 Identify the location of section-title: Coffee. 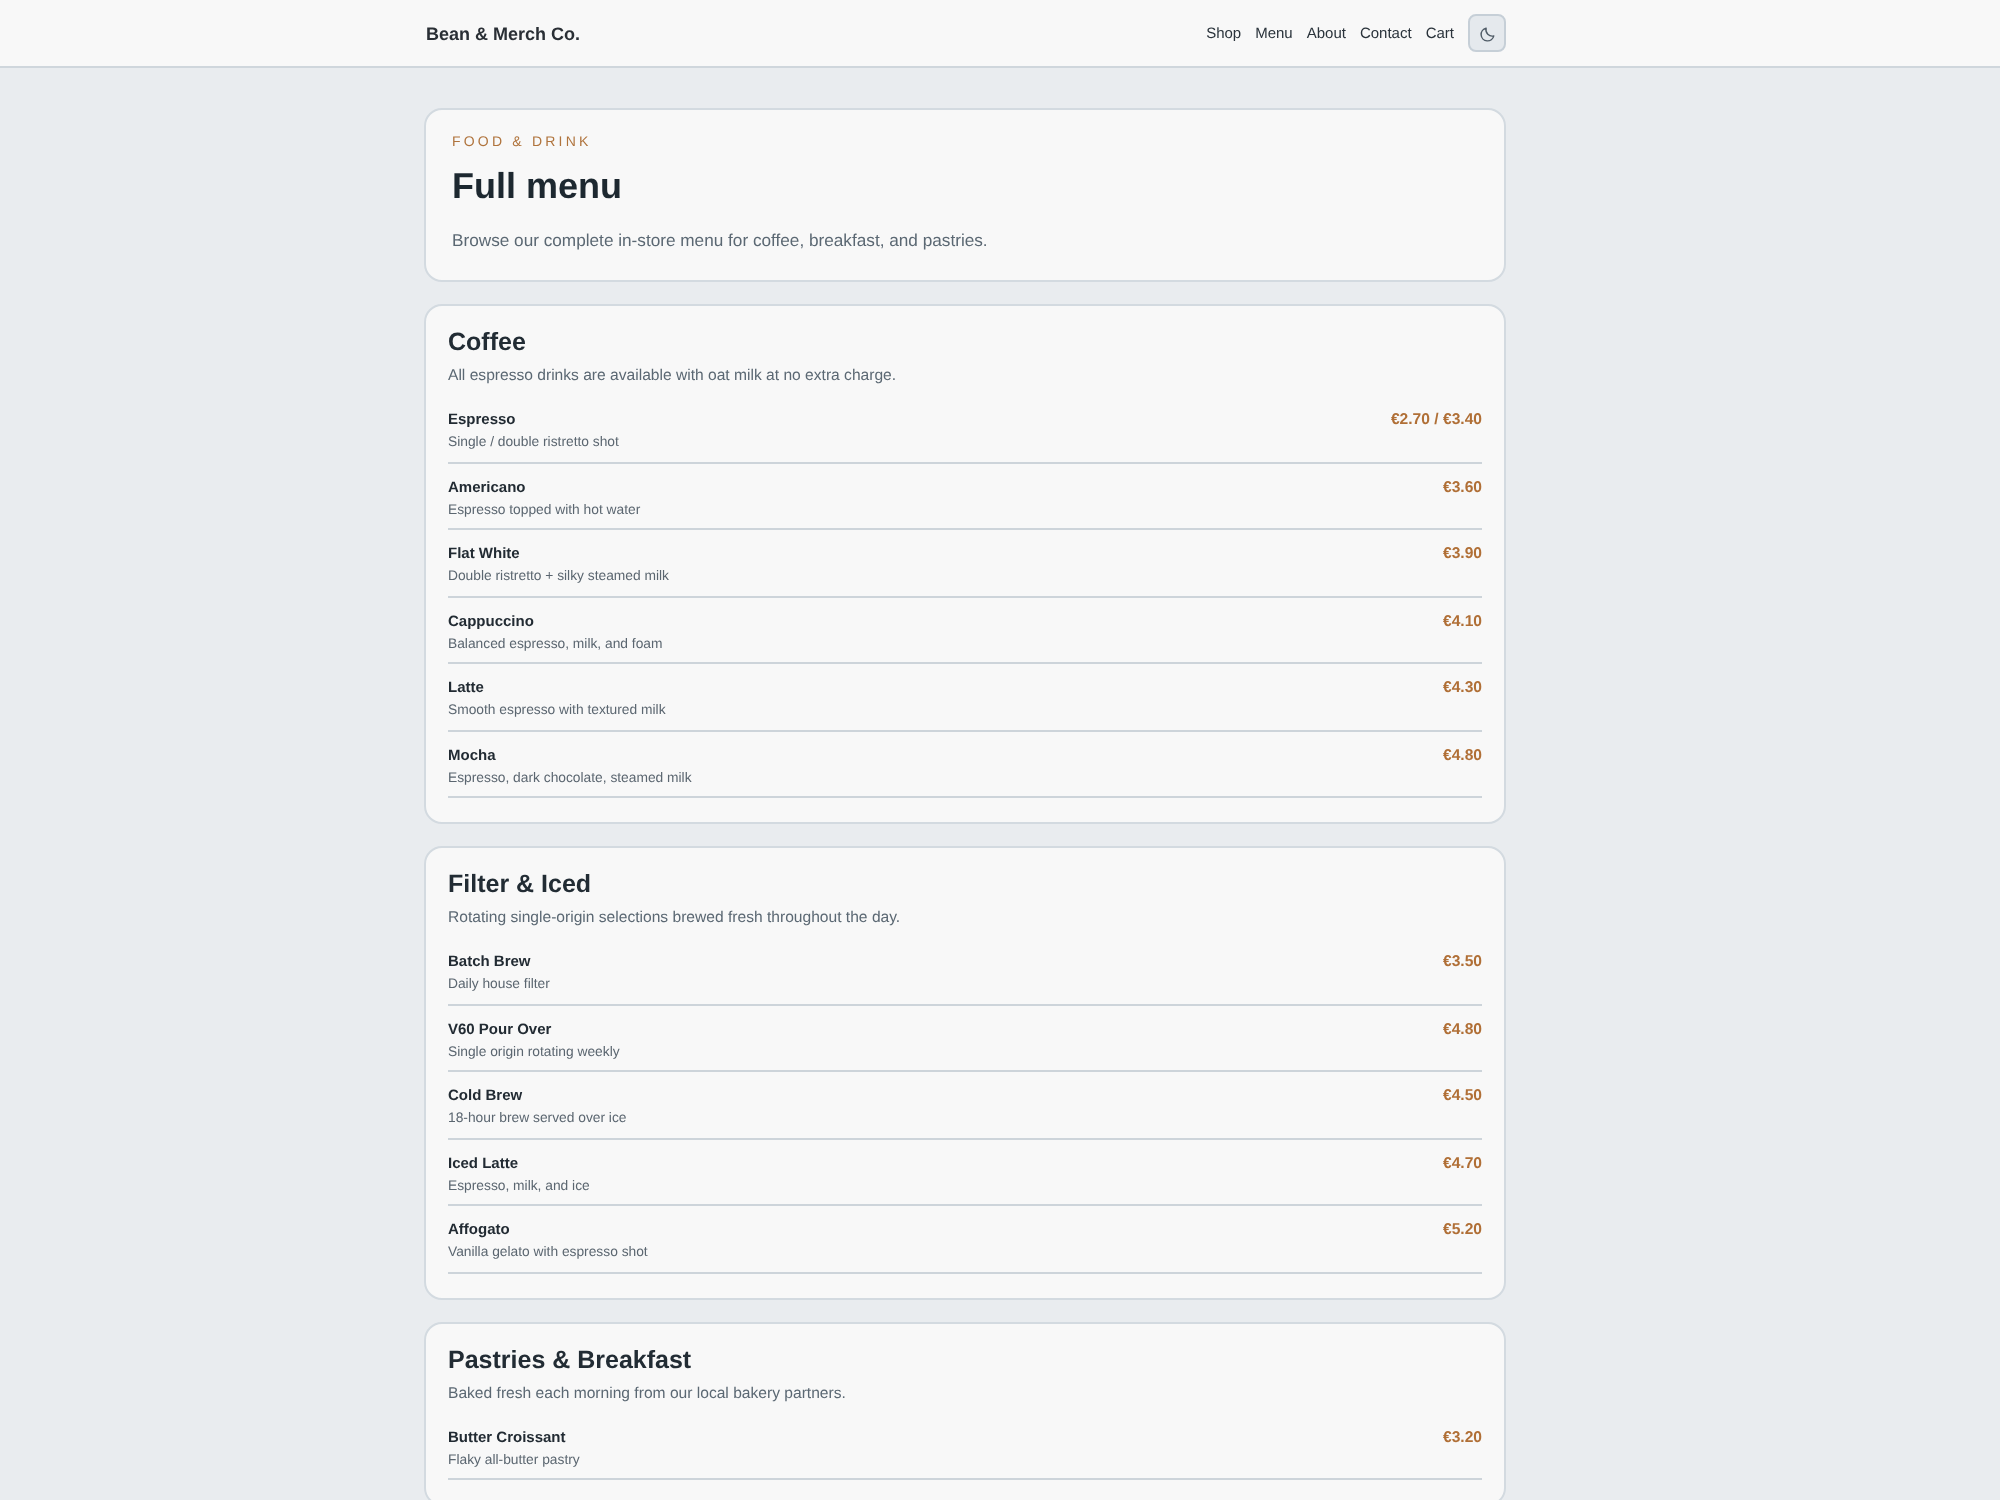
(488, 342).